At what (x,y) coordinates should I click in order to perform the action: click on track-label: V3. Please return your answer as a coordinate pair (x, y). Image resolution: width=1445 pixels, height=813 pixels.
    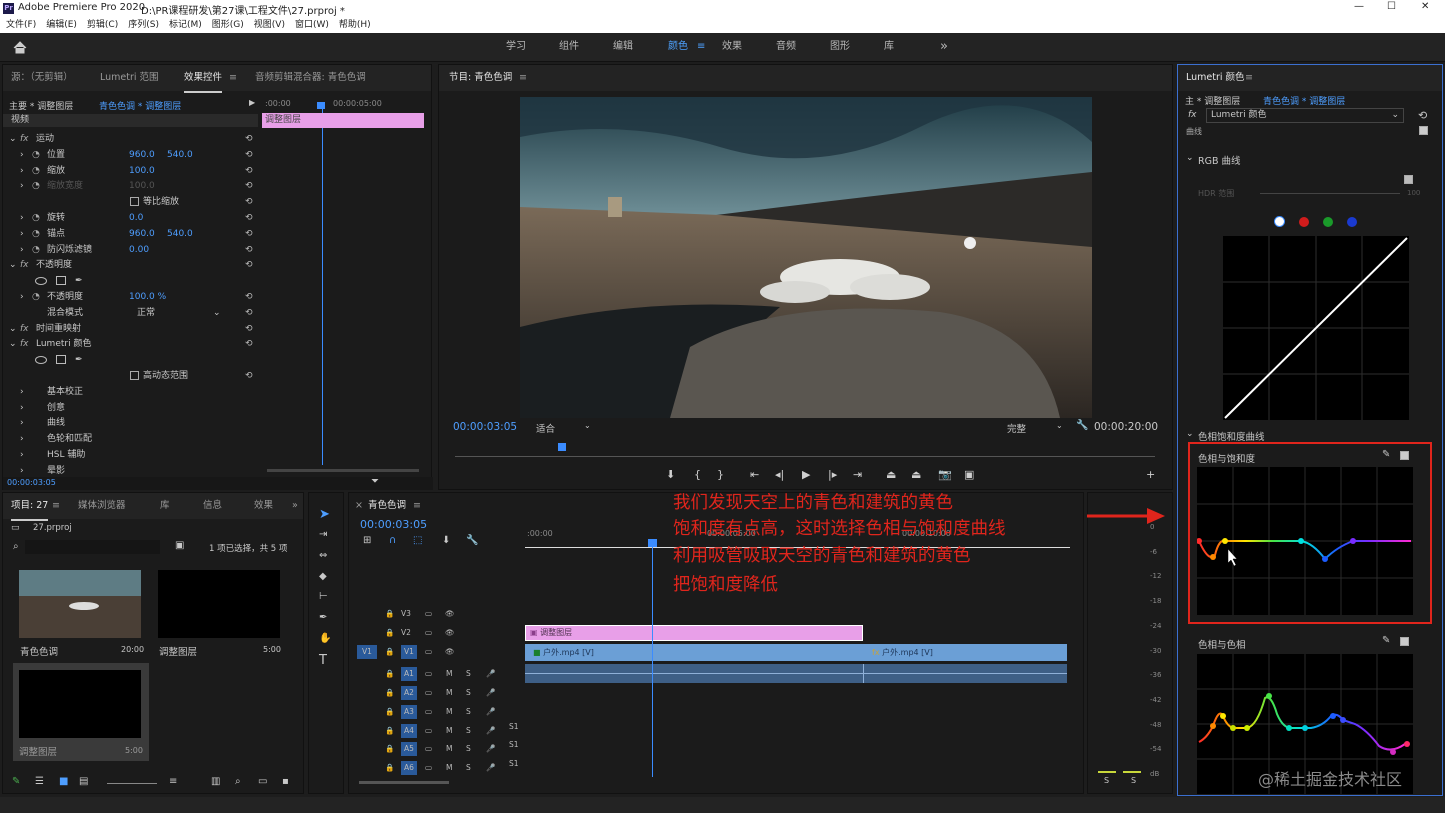
    Looking at the image, I should click on (406, 614).